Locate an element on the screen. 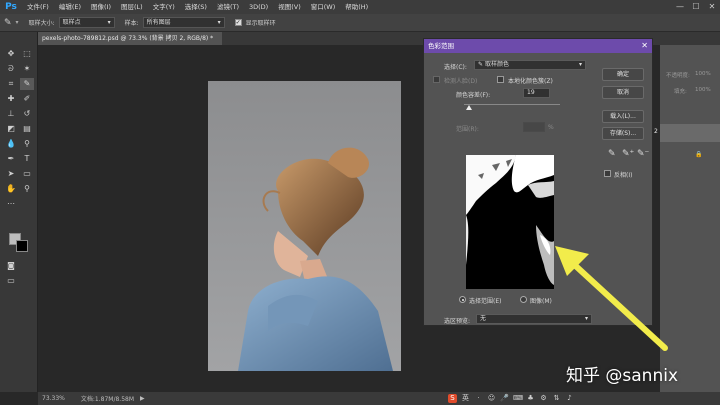 The width and height of the screenshot is (720, 405). fill-value: 100% is located at coordinates (703, 90).